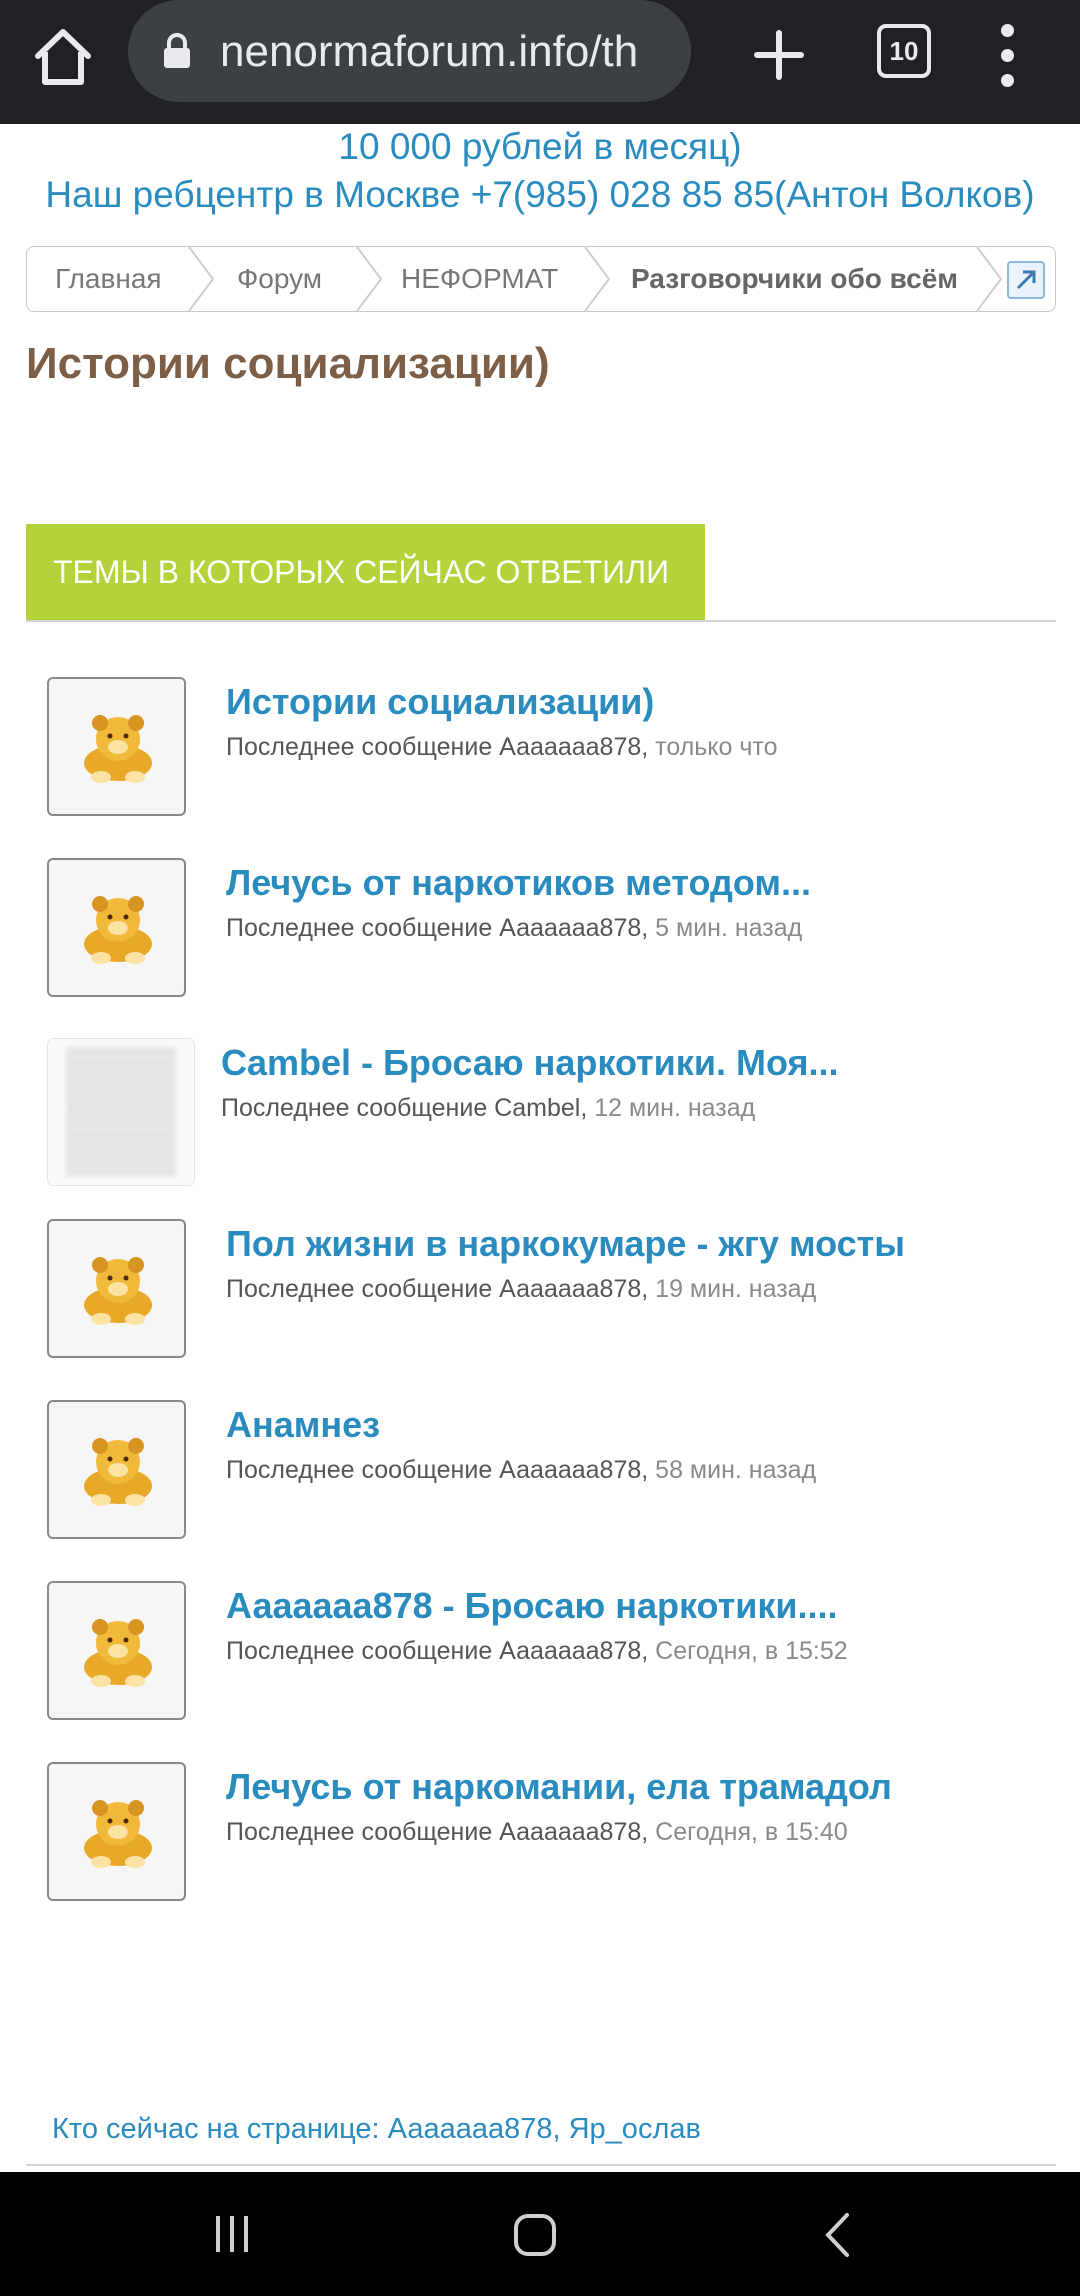  What do you see at coordinates (216, 2129) in the screenshot?
I see `online-label: Кто сейчас на странице:` at bounding box center [216, 2129].